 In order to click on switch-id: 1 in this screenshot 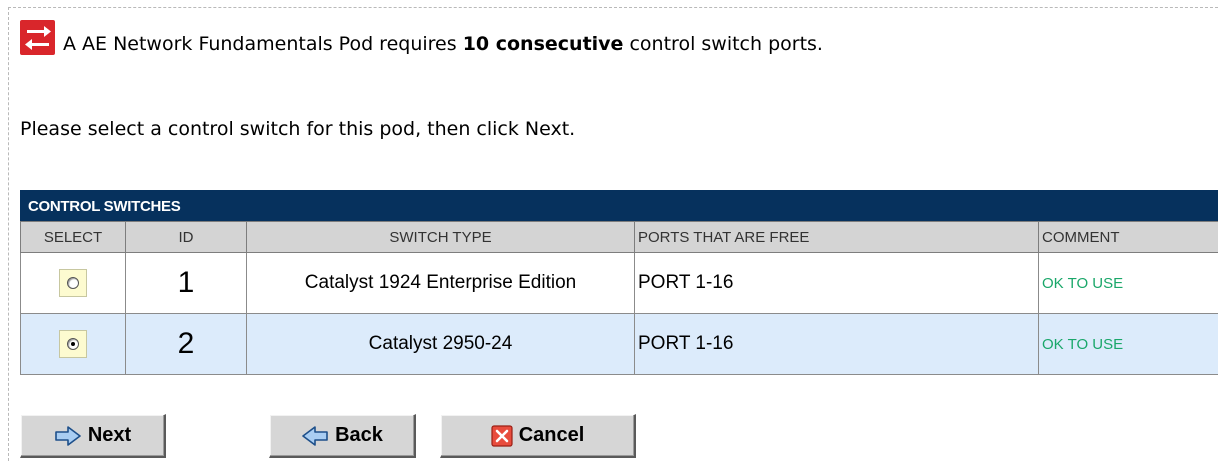, I will do `click(186, 283)`.